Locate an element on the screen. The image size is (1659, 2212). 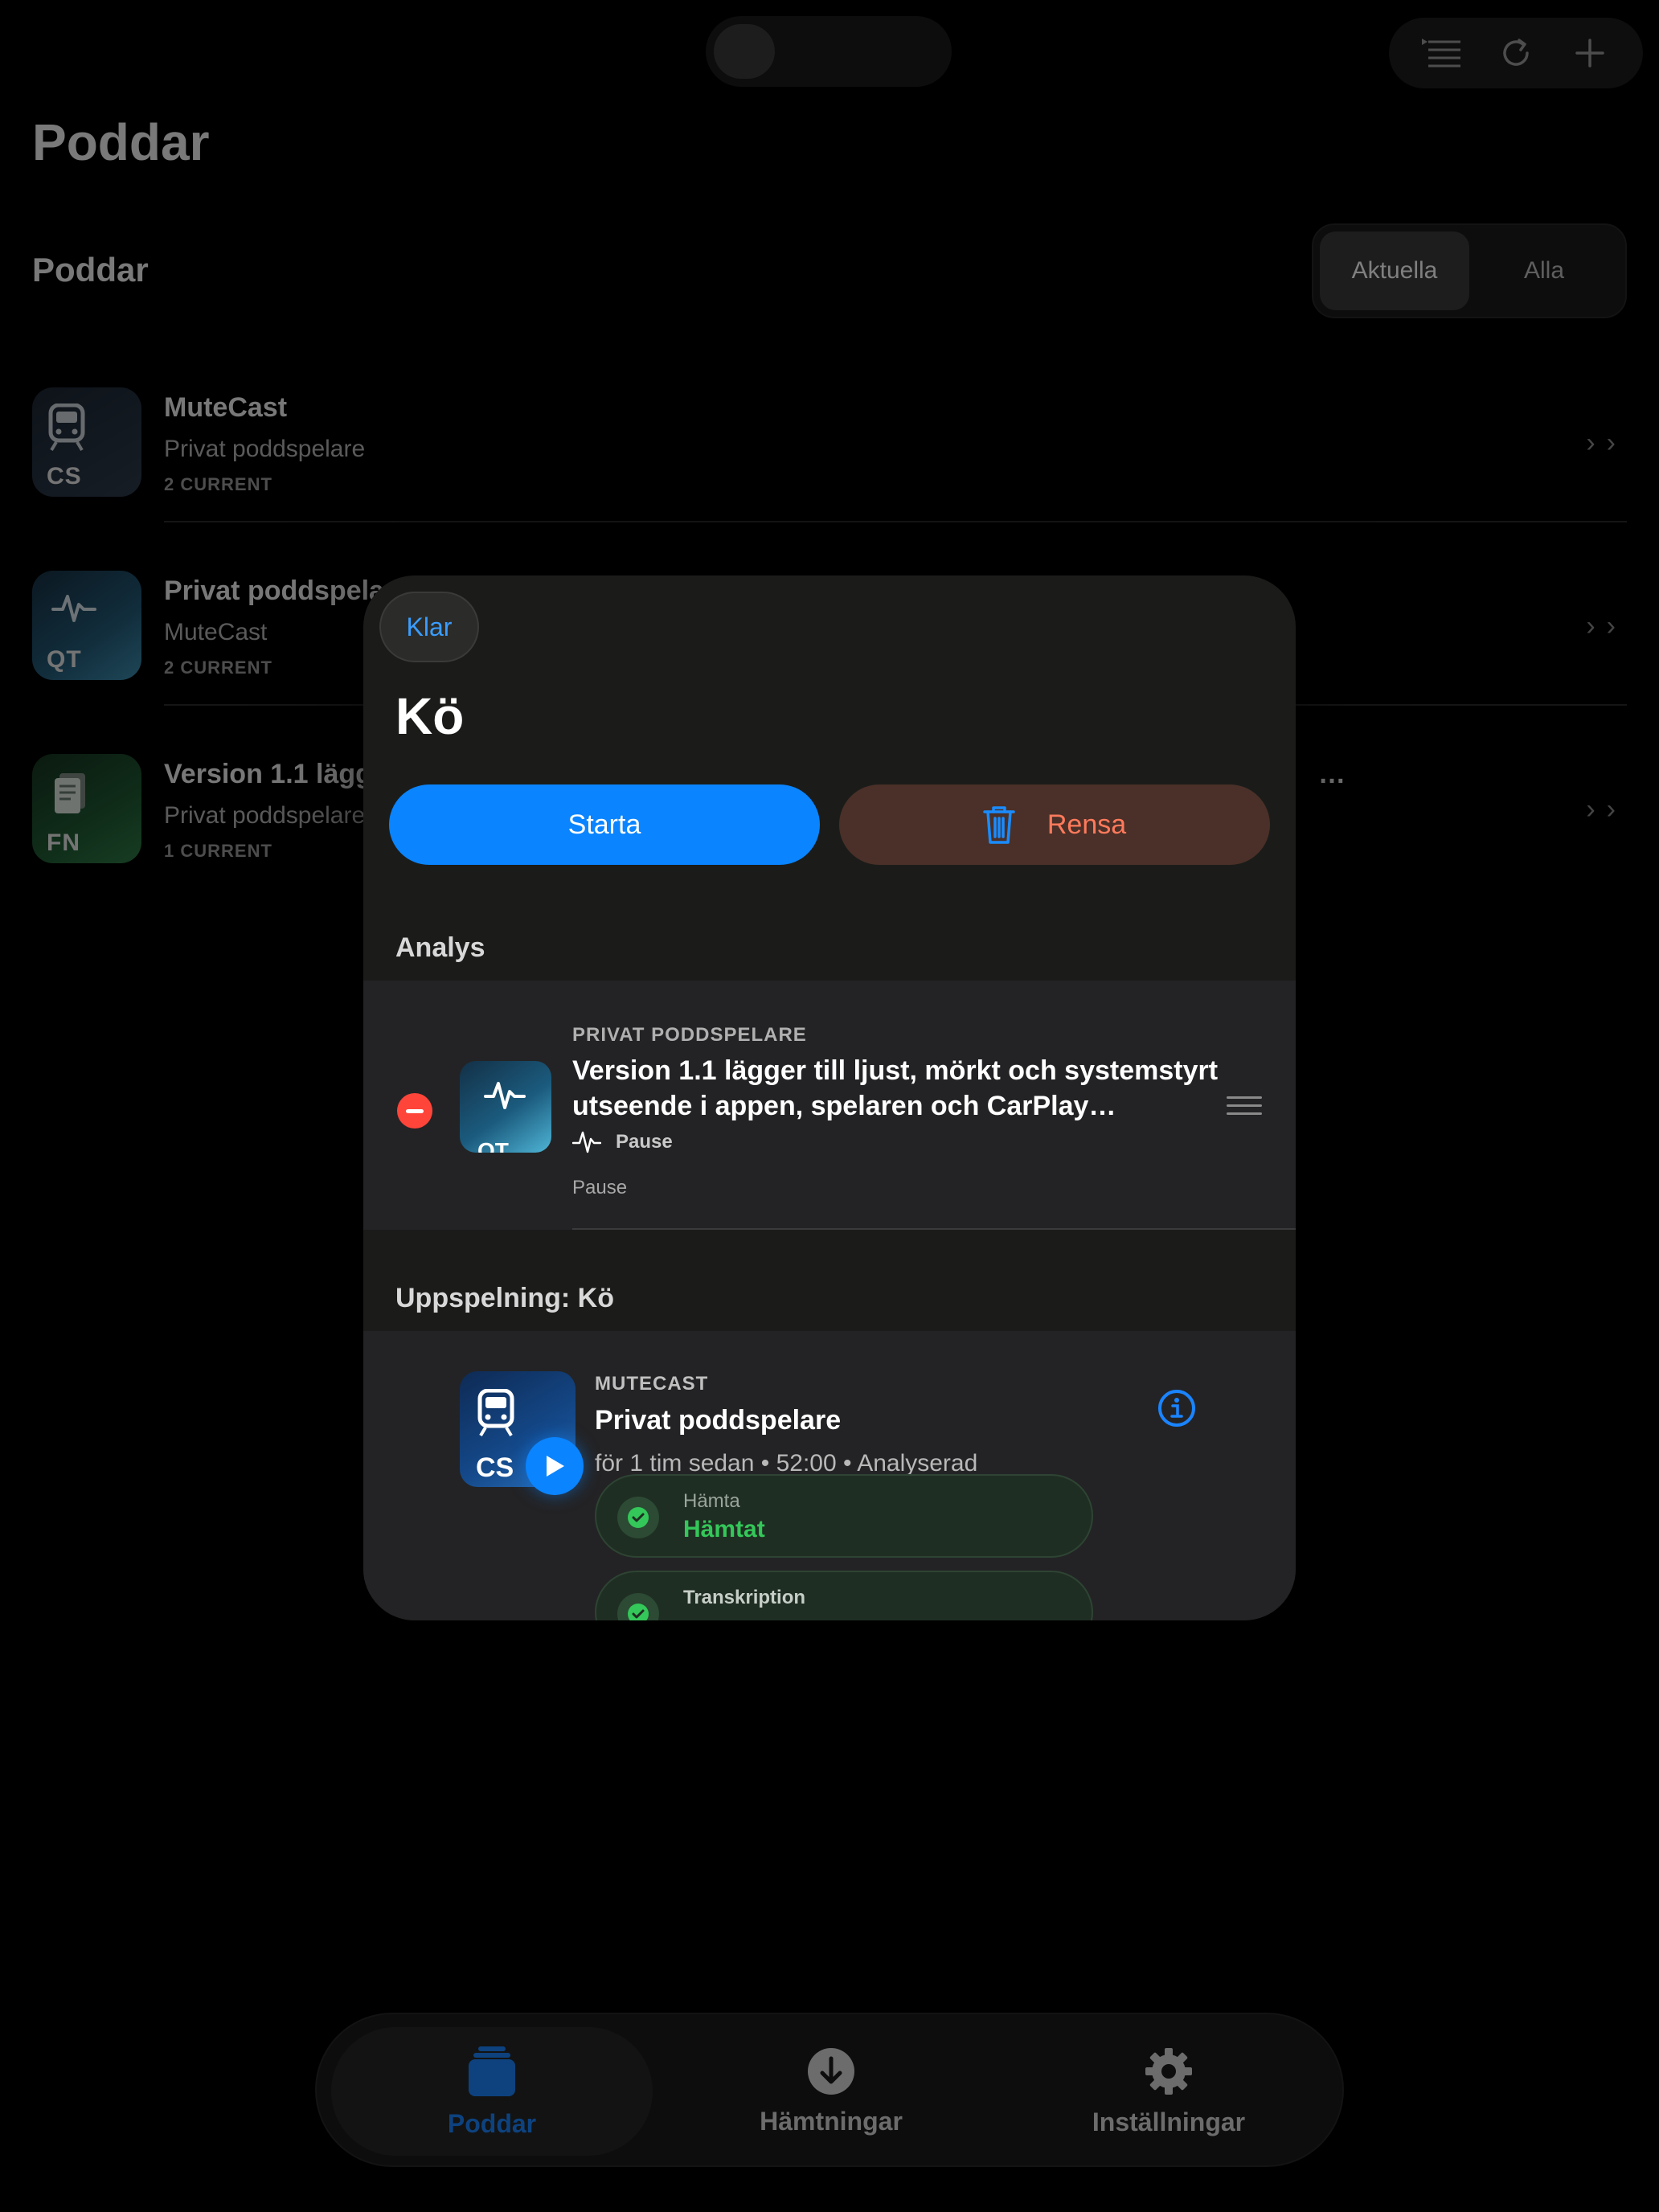
clear-button: Rensa is located at coordinates (1054, 824).